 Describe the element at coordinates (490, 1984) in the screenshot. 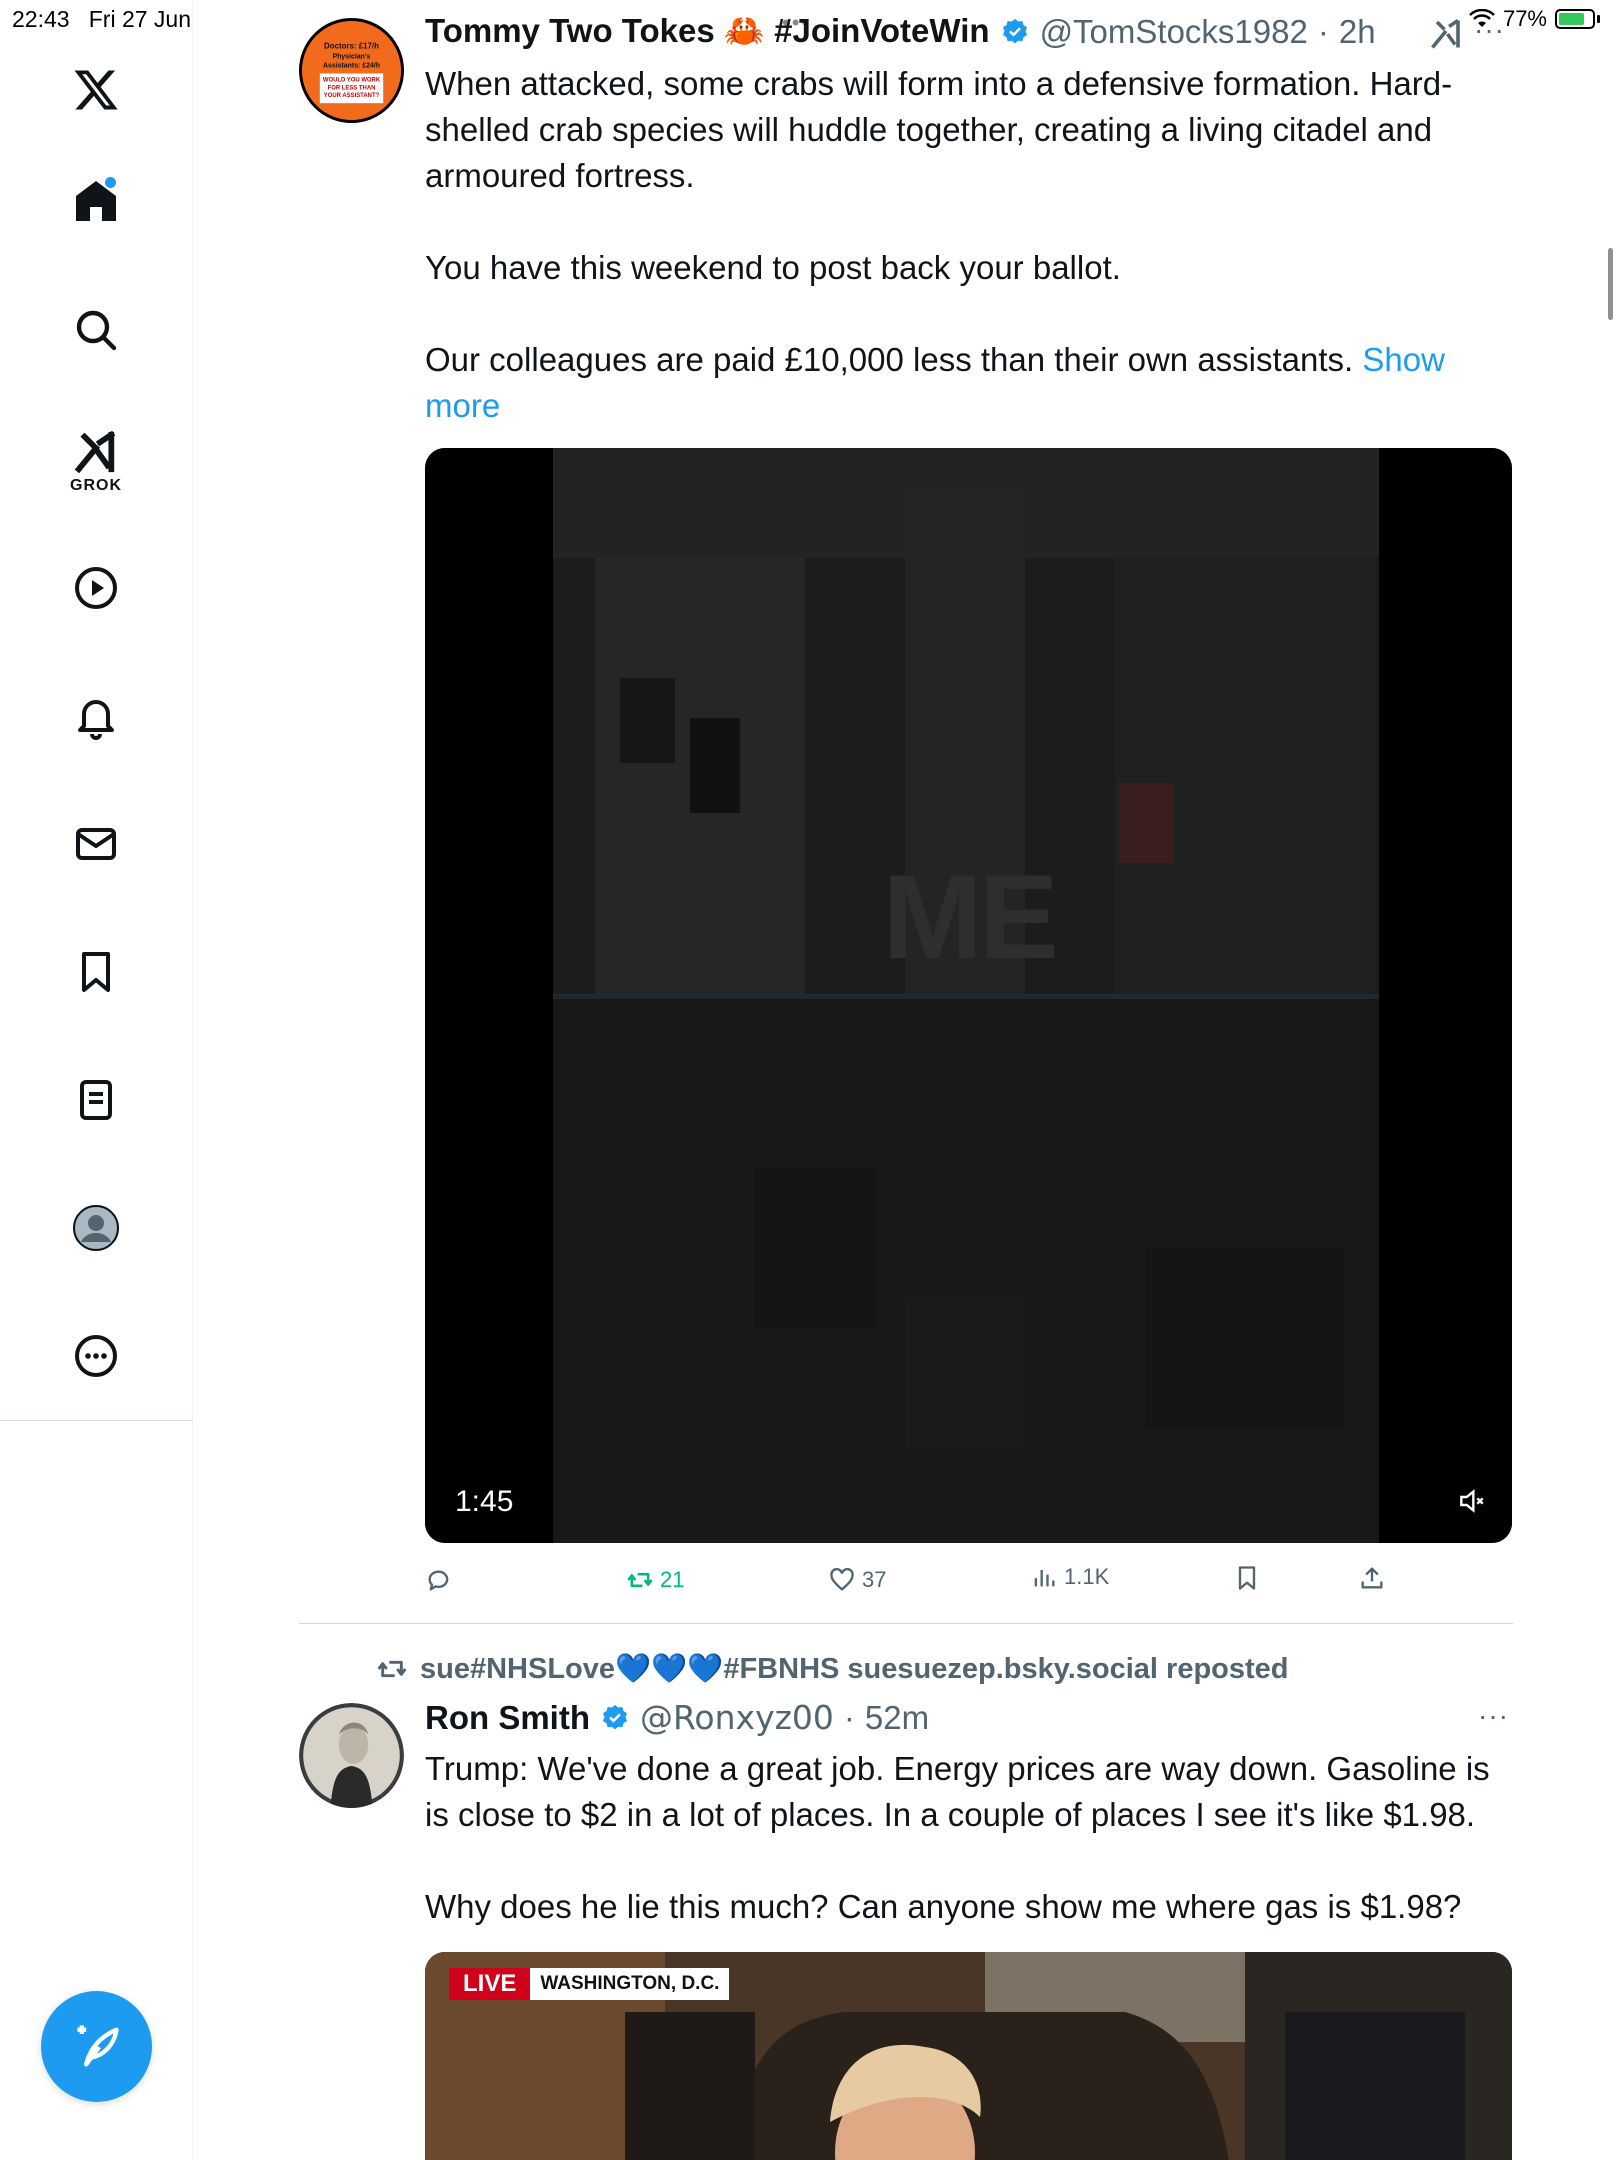

I see `live-badge: LIVE` at that location.